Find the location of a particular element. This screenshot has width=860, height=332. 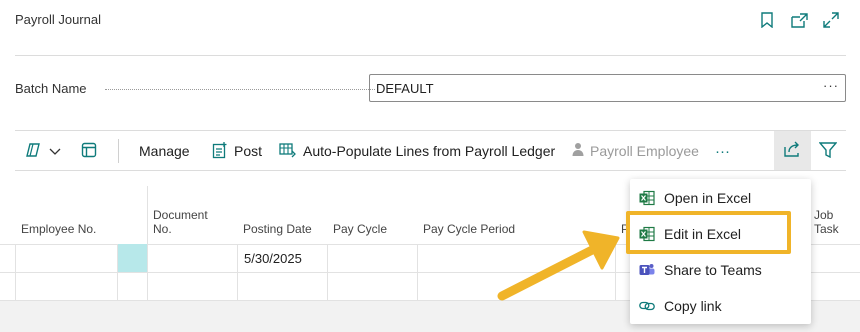

post-icon is located at coordinates (220, 151).